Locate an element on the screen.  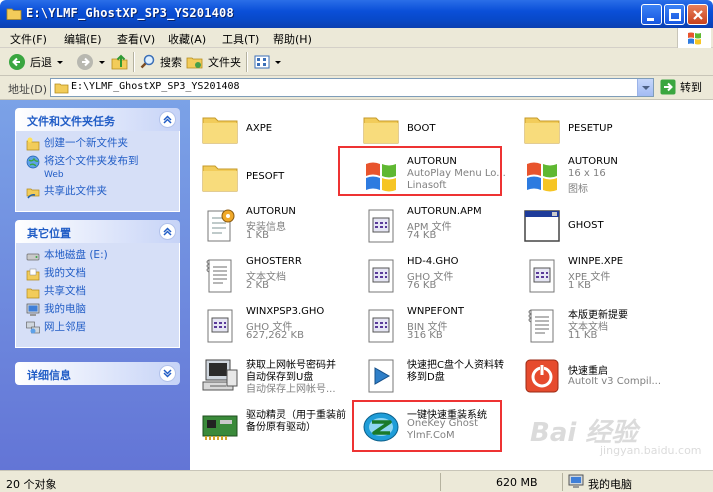
file-name: WINXPSP3.GHO is located at coordinates (285, 311).